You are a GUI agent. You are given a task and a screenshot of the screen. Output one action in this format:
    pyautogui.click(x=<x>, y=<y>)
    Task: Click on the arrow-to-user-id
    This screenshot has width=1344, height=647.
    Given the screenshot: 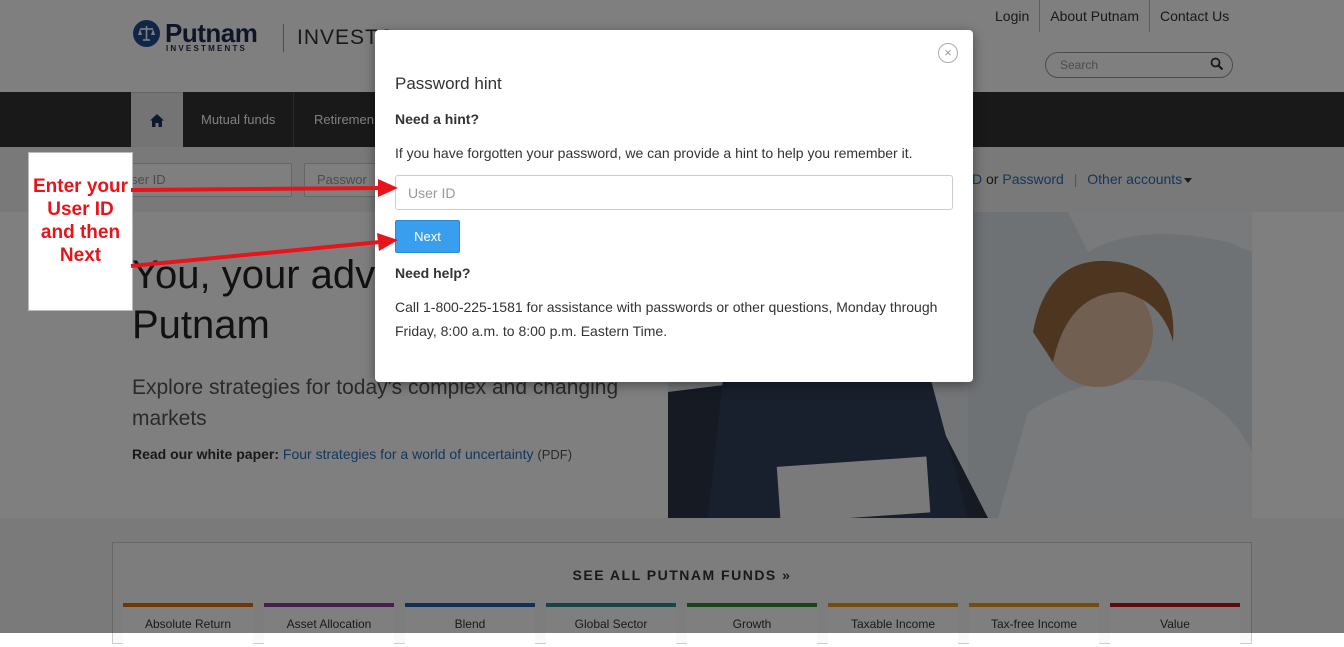 What is the action you would take?
    pyautogui.click(x=264, y=188)
    